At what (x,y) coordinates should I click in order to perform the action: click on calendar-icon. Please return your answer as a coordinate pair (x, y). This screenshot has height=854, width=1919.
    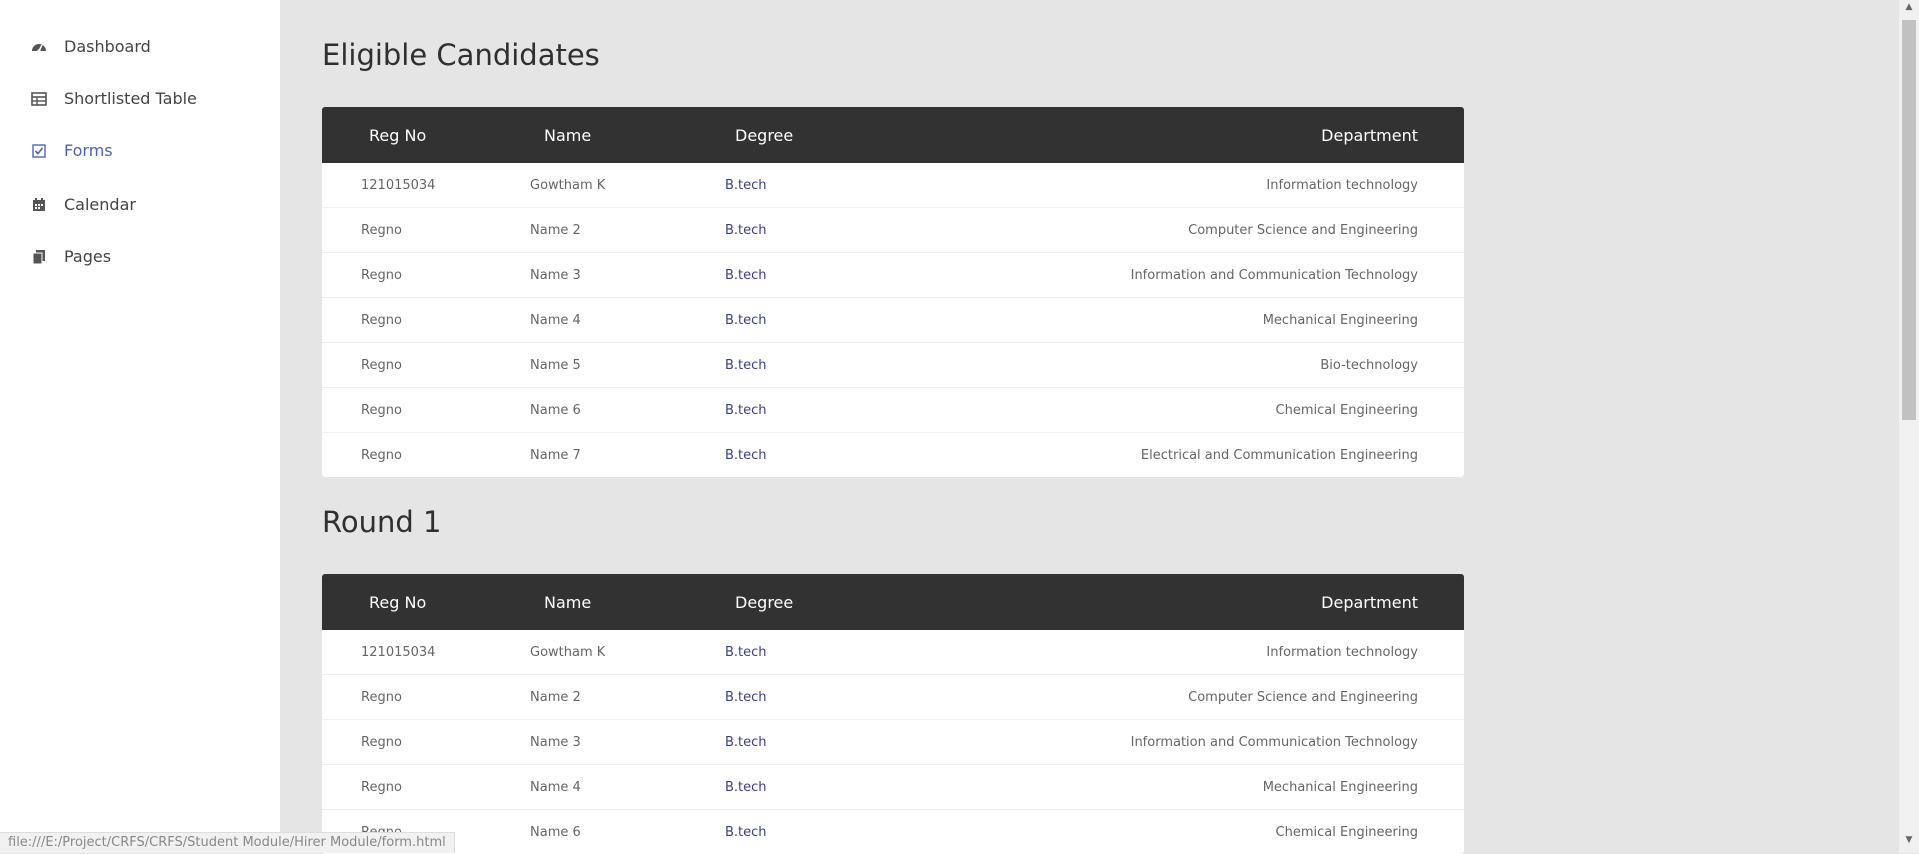
    Looking at the image, I should click on (39, 205).